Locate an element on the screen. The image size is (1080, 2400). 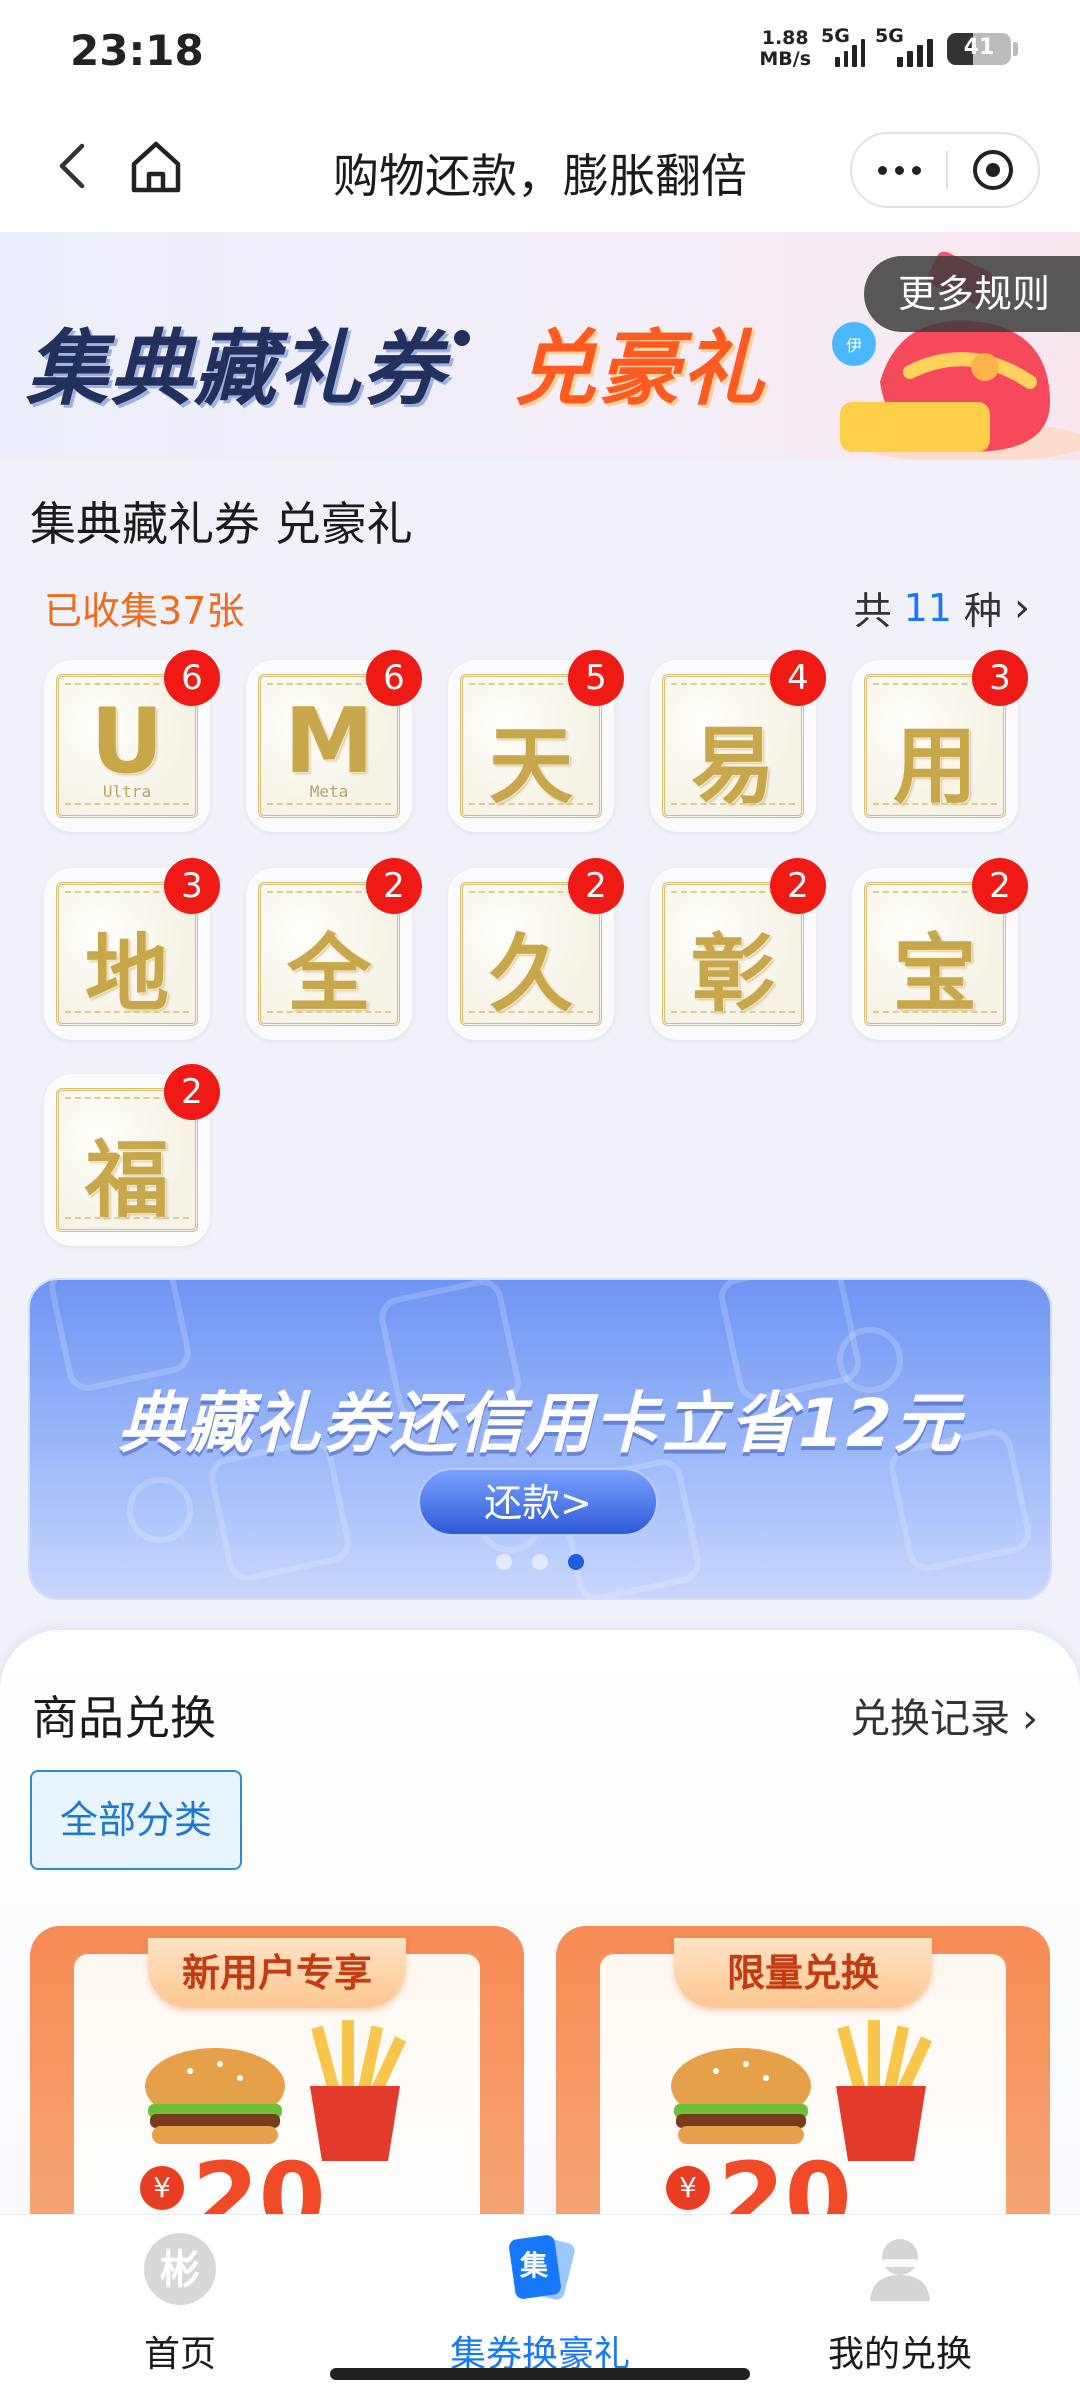
coupon-glyph: M is located at coordinates (329, 741).